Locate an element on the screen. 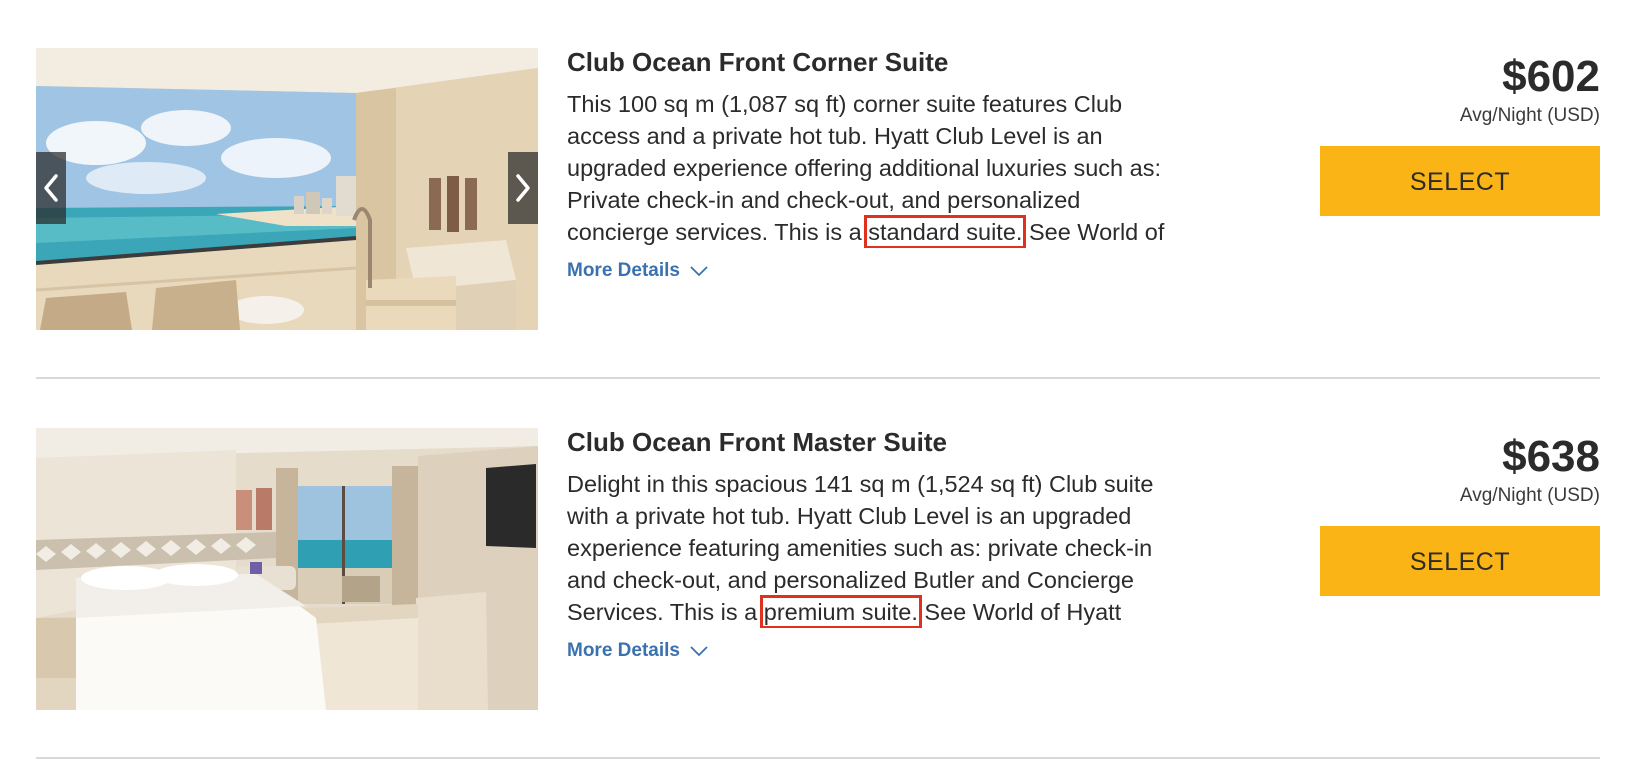  chevron-right-icon is located at coordinates (523, 188).